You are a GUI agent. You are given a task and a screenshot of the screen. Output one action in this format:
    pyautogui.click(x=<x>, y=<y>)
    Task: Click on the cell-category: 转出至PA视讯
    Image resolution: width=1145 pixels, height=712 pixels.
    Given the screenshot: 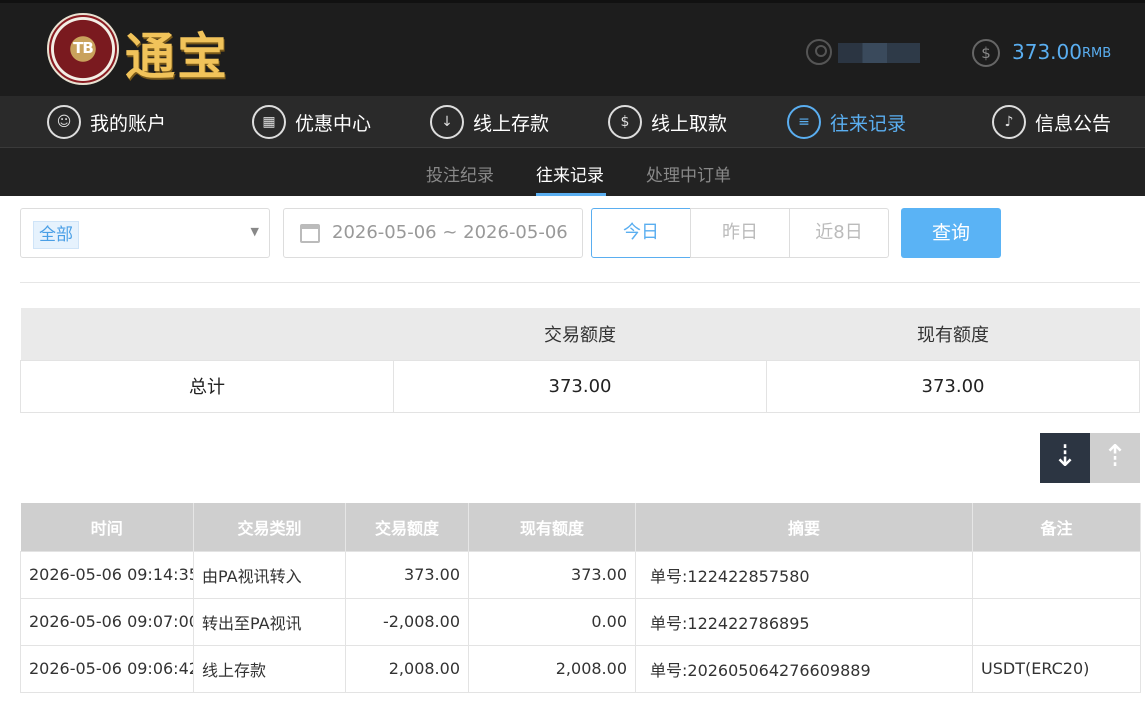 What is the action you would take?
    pyautogui.click(x=269, y=621)
    